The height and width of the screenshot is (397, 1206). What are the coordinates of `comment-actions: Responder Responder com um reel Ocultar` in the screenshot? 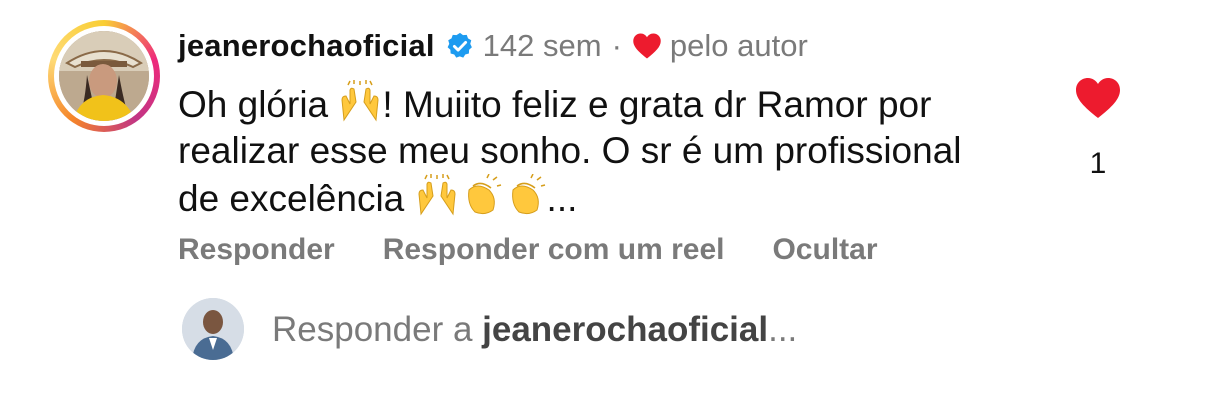 It's located at (552, 250).